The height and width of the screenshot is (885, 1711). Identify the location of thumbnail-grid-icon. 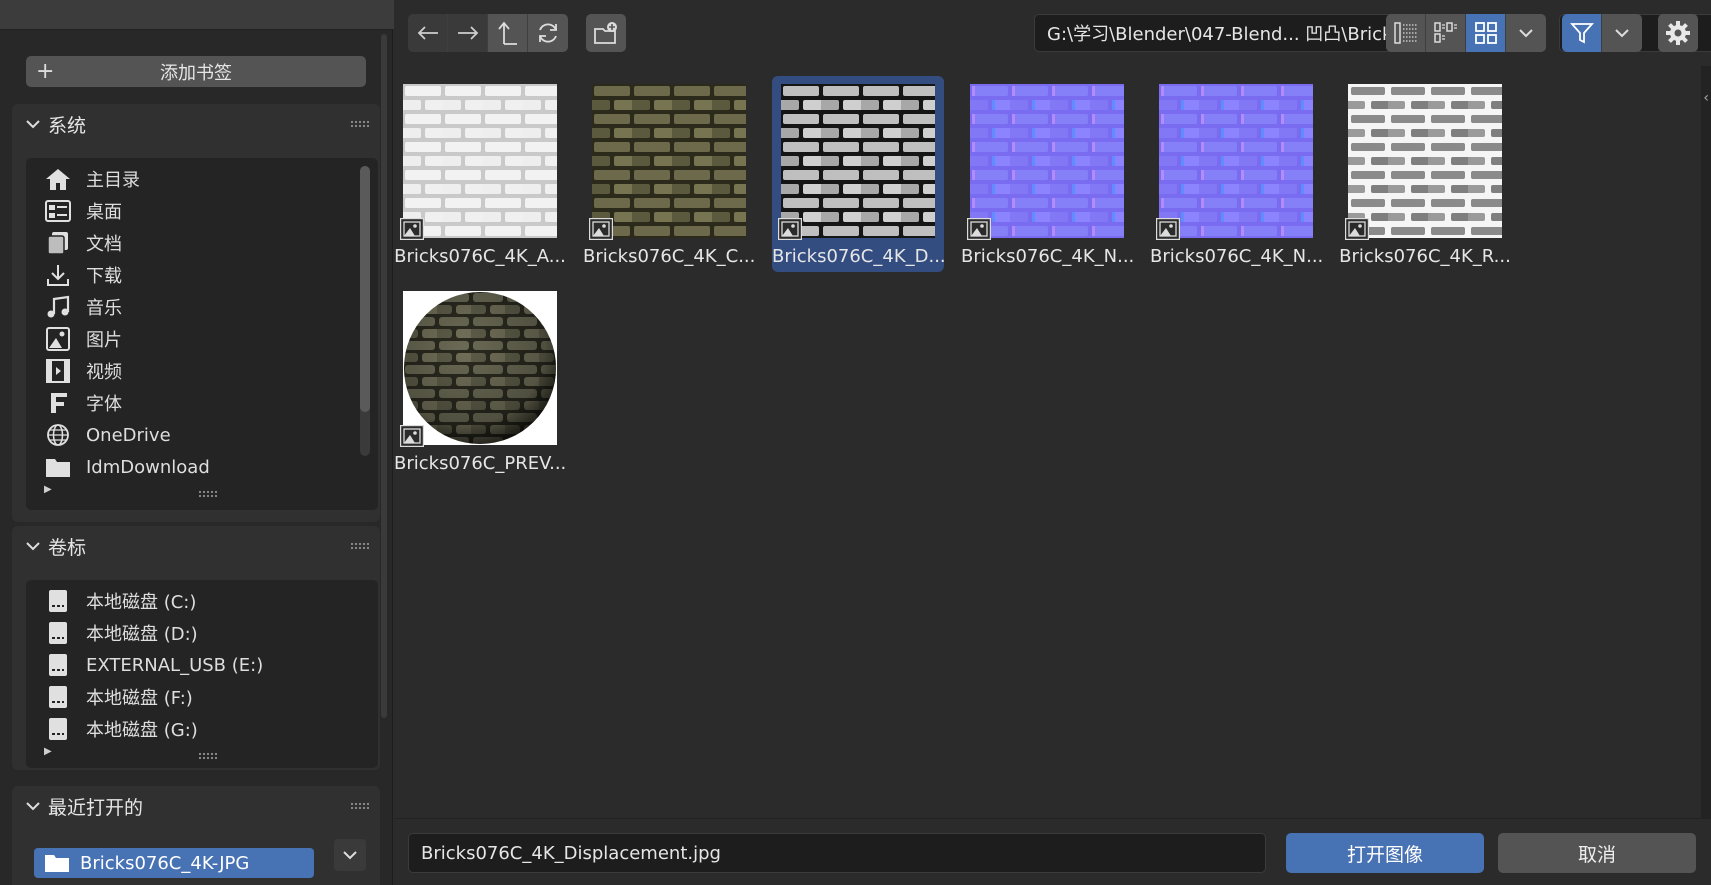
(1485, 33).